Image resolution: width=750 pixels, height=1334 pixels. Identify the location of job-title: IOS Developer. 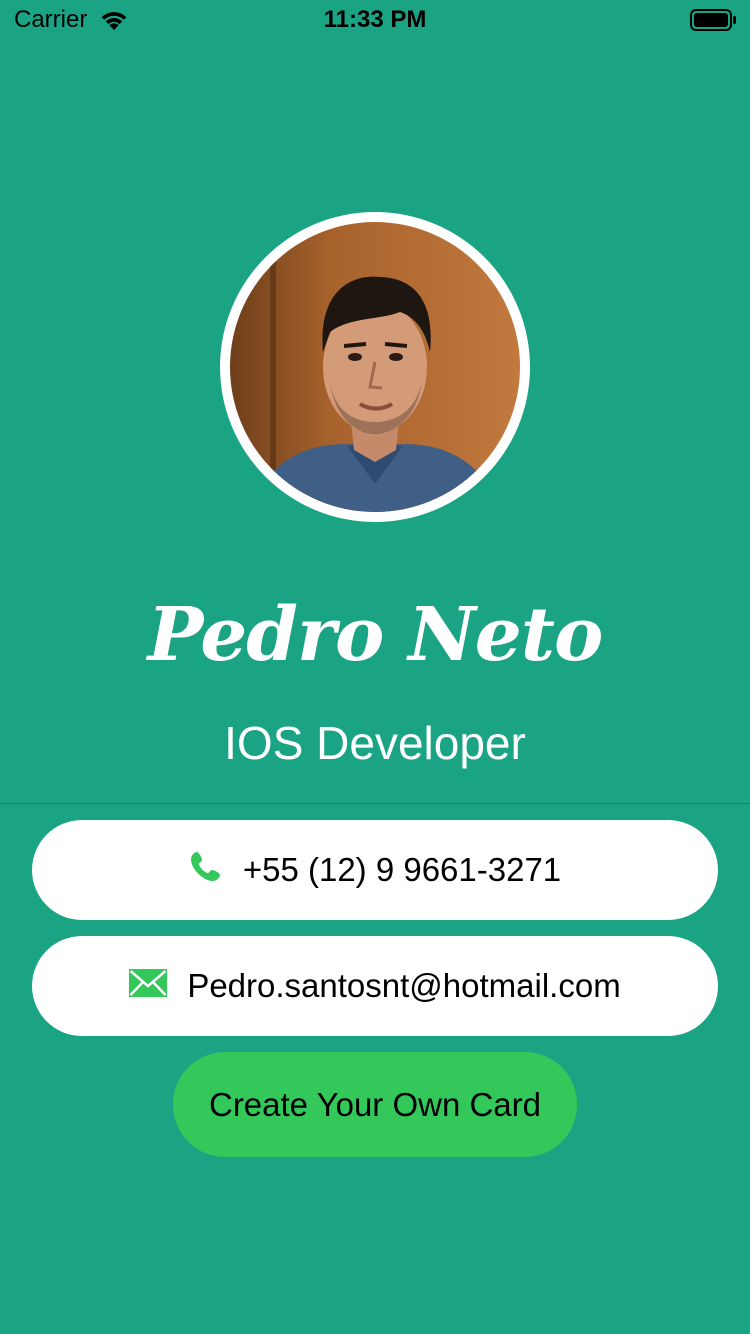
(375, 743).